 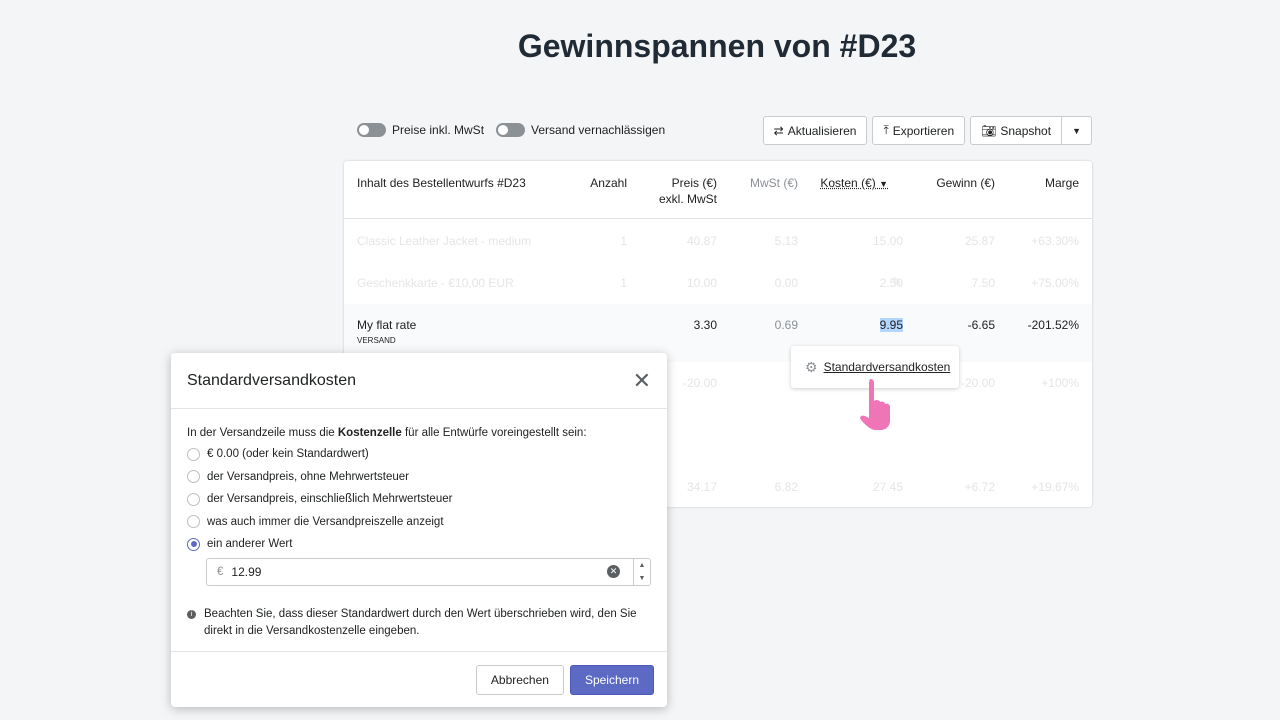 What do you see at coordinates (519, 679) in the screenshot?
I see `cancel-button: Abbrechen` at bounding box center [519, 679].